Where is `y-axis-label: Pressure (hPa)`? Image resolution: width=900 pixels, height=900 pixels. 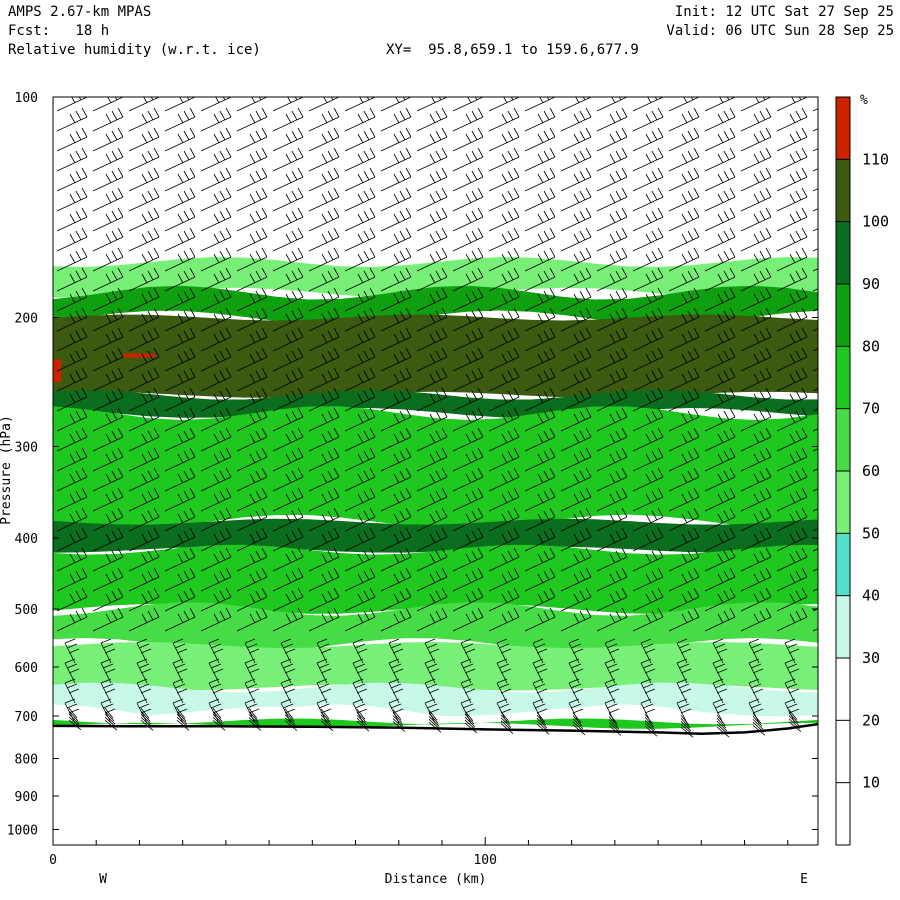 y-axis-label: Pressure (hPa) is located at coordinates (7, 470).